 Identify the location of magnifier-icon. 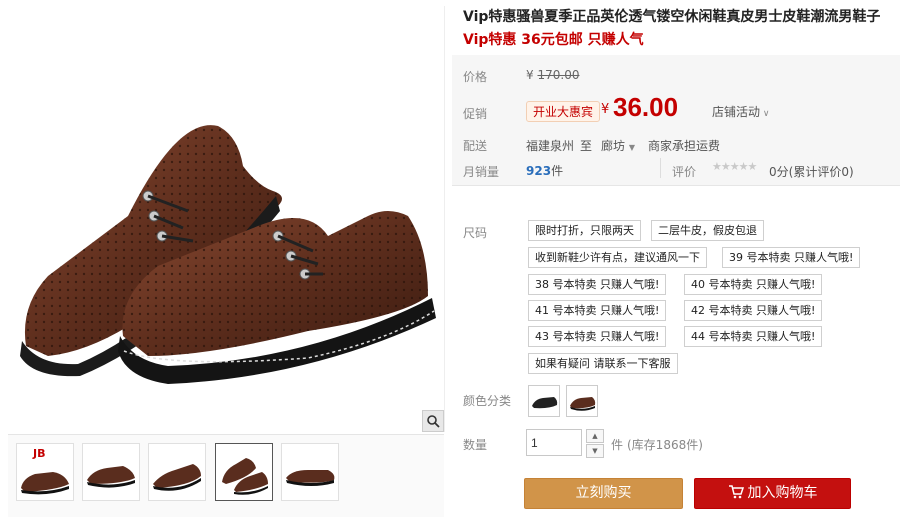
(433, 421).